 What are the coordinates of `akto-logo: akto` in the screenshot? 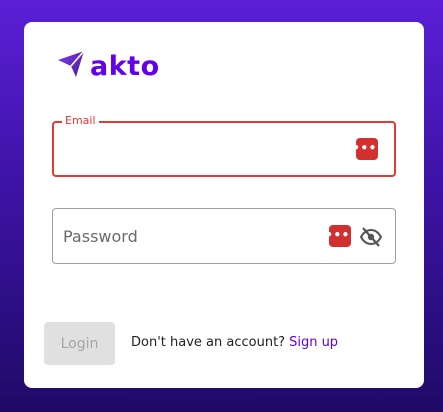 It's located at (108, 64).